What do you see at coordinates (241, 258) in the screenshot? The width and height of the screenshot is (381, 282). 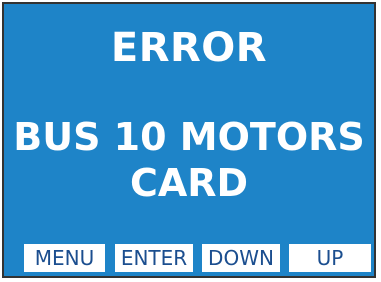 I see `down-button: DOWN` at bounding box center [241, 258].